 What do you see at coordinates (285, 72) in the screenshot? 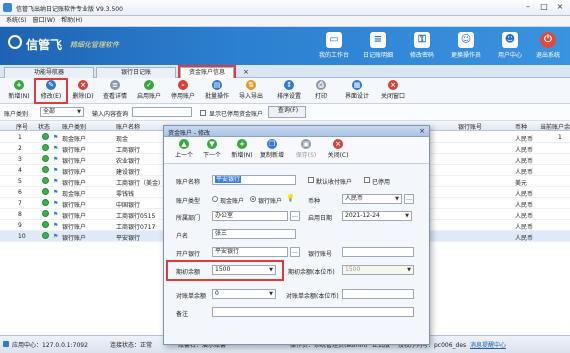
I see `tab-bar: 功能导航器 银行日记账 资金账户信息 ×` at bounding box center [285, 72].